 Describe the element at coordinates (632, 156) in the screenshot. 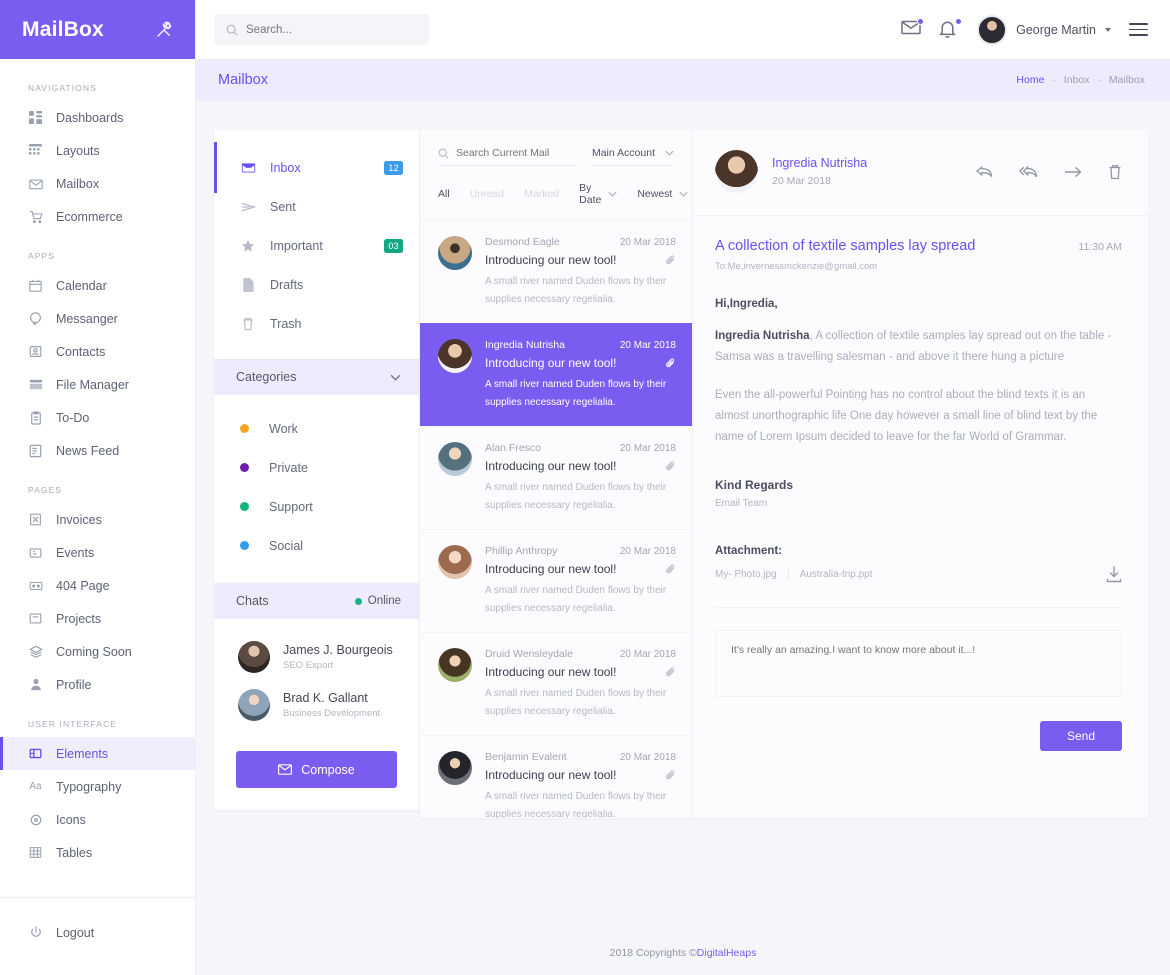

I see `account-select: Main Account` at that location.